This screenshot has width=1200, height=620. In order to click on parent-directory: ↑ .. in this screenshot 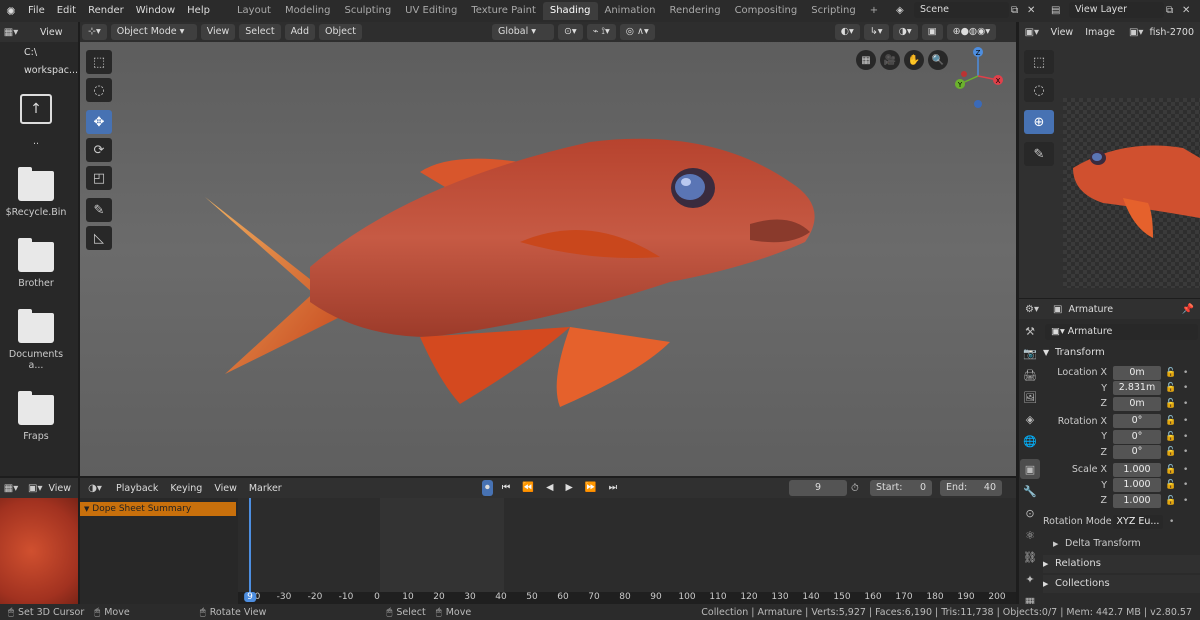, I will do `click(36, 120)`.